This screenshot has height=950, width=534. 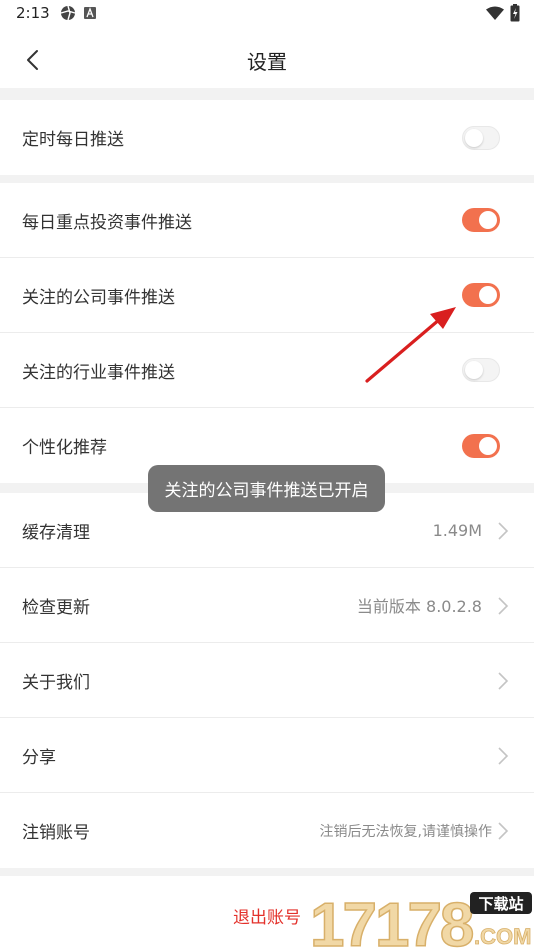 What do you see at coordinates (266, 488) in the screenshot?
I see `toast-message: 关注的公司事件推送已开启` at bounding box center [266, 488].